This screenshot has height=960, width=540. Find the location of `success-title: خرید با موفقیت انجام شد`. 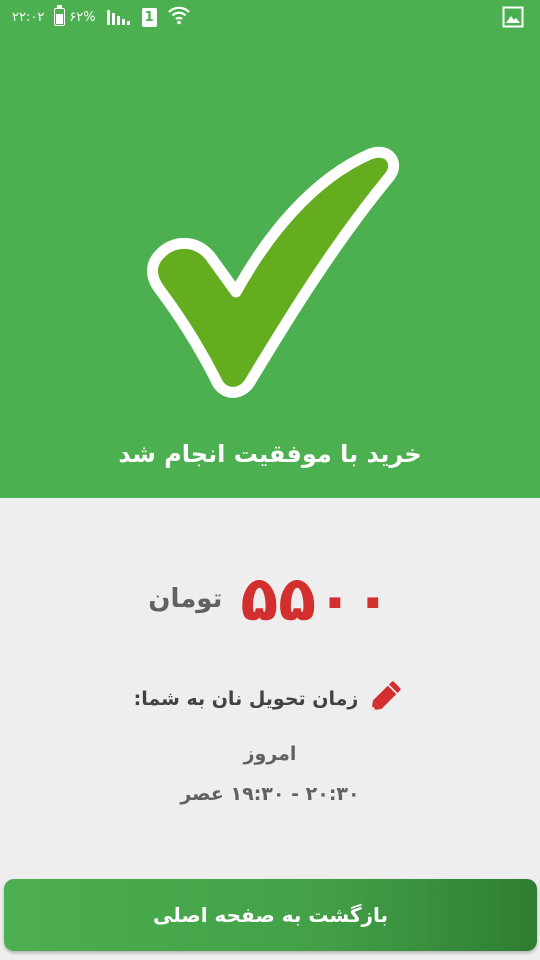

success-title: خرید با موفقیت انجام شد is located at coordinates (270, 454).